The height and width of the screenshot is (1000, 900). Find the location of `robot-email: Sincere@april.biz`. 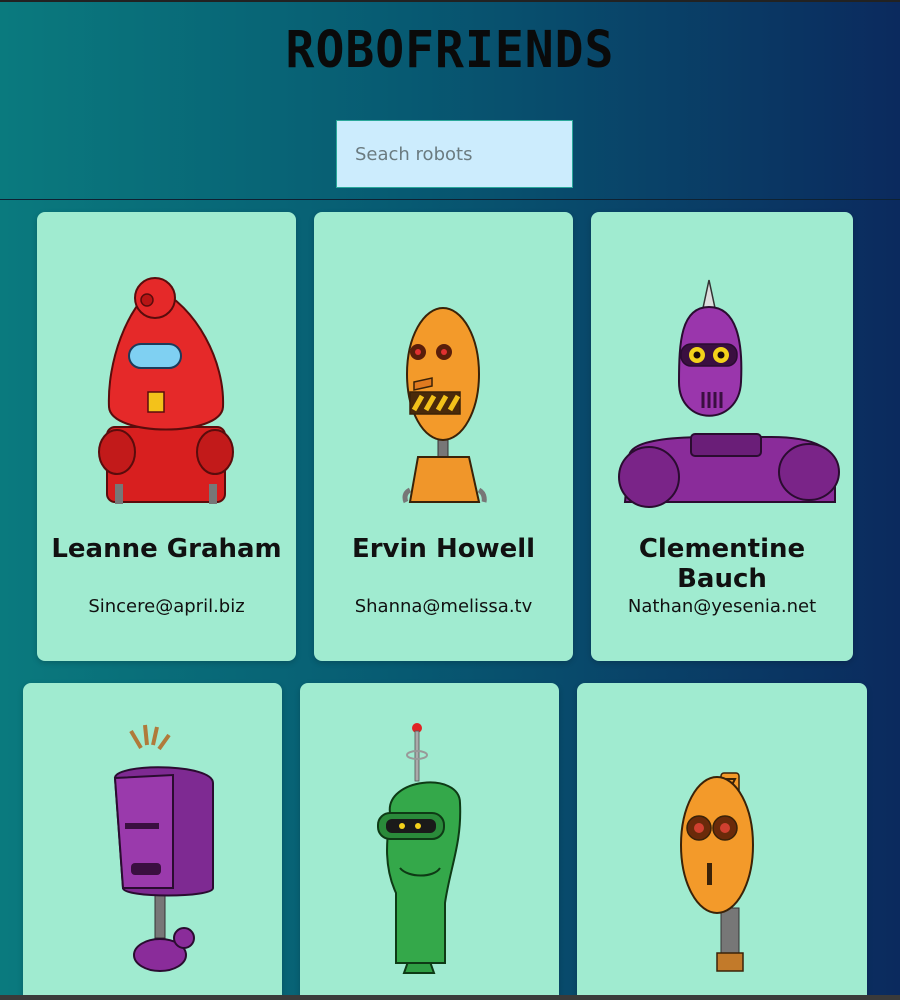

robot-email: Sincere@april.biz is located at coordinates (166, 606).